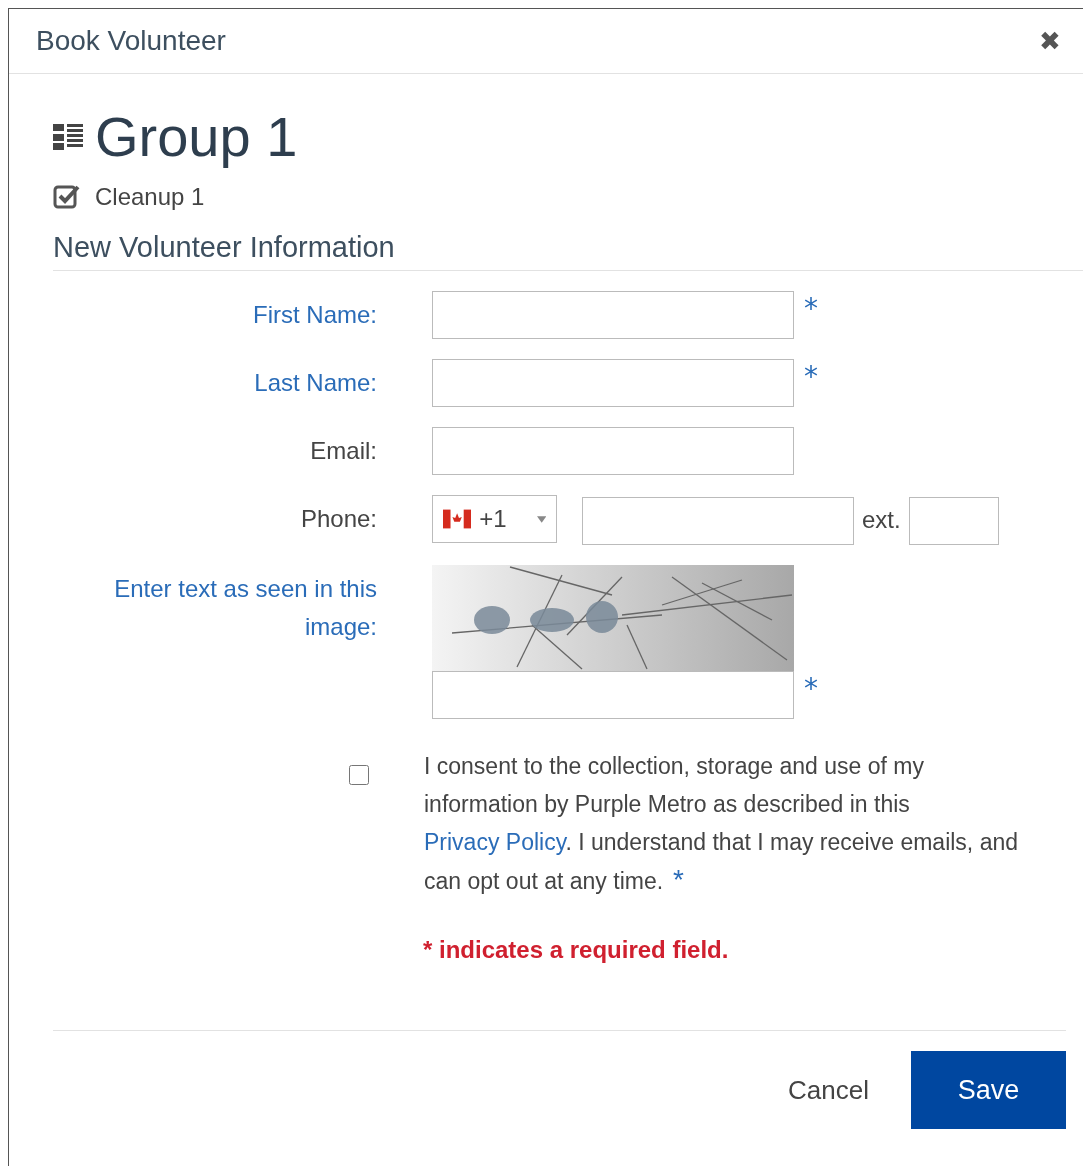 Image resolution: width=1083 pixels, height=1166 pixels. What do you see at coordinates (196, 136) in the screenshot?
I see `group-title: Group 1` at bounding box center [196, 136].